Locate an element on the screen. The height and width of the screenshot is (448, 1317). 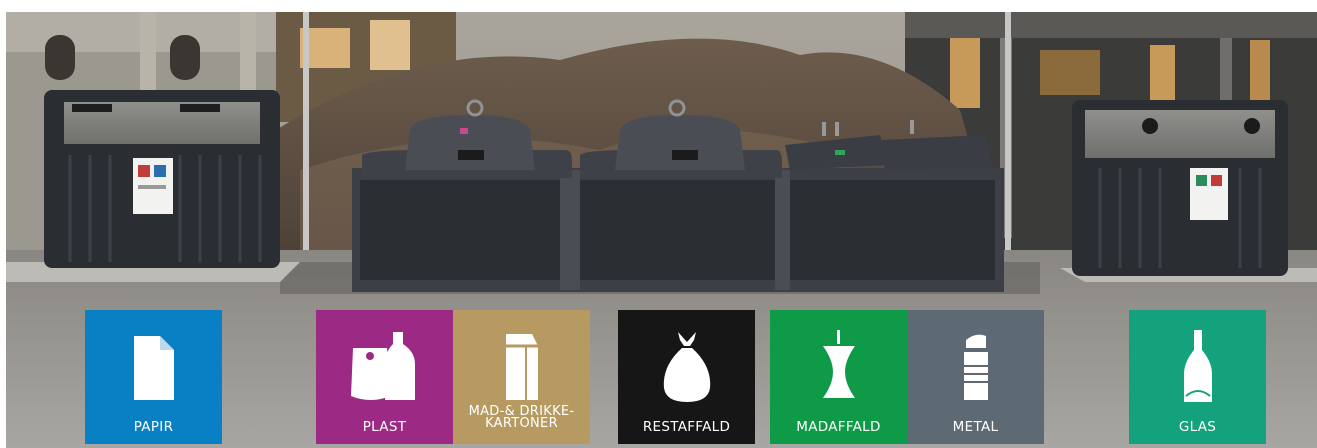
tile-glas: GLAS is located at coordinates (1197, 377).